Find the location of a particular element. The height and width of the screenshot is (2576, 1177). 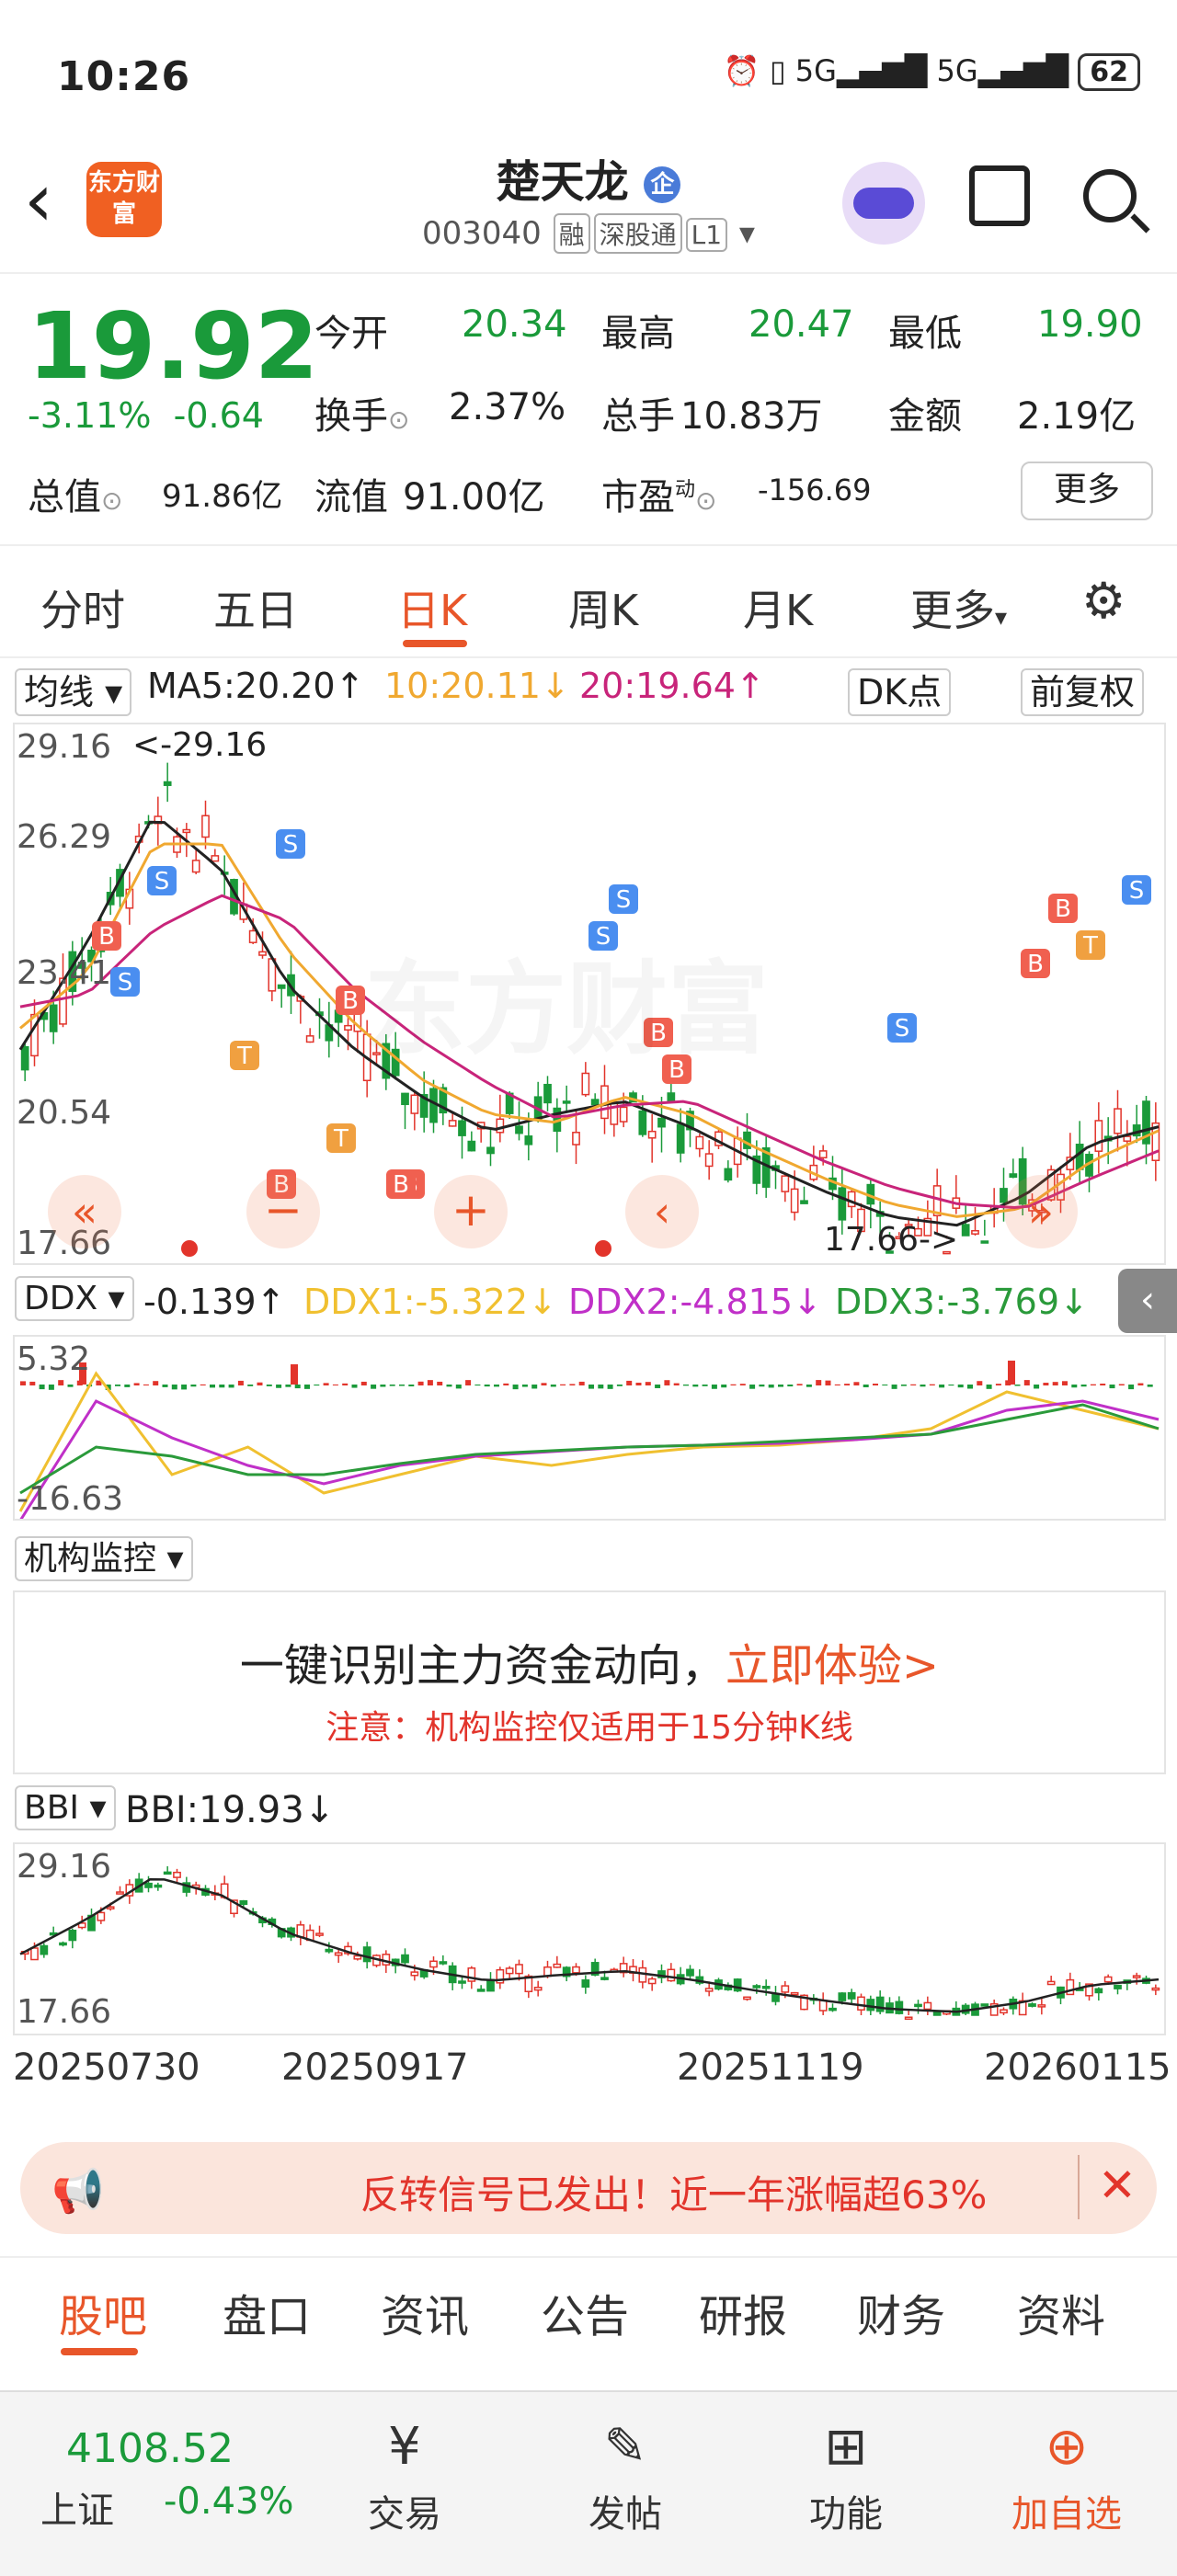

index-value: 4108.52 is located at coordinates (150, 2448).